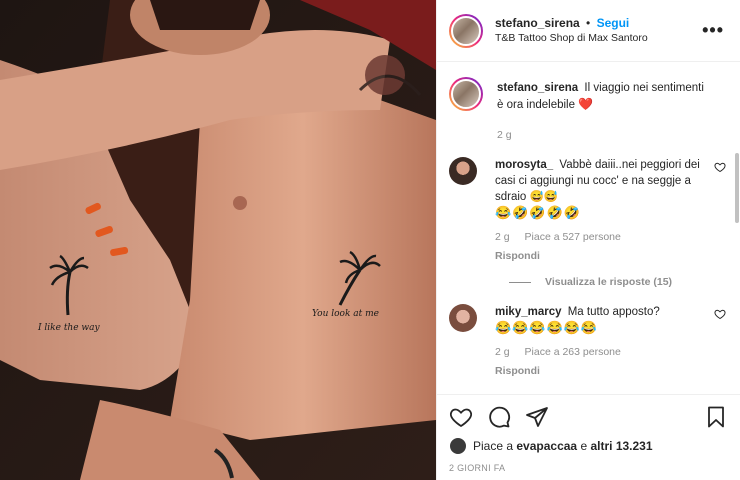 Image resolution: width=740 pixels, height=480 pixels. Describe the element at coordinates (458, 446) in the screenshot. I see `liker-avatar` at that location.